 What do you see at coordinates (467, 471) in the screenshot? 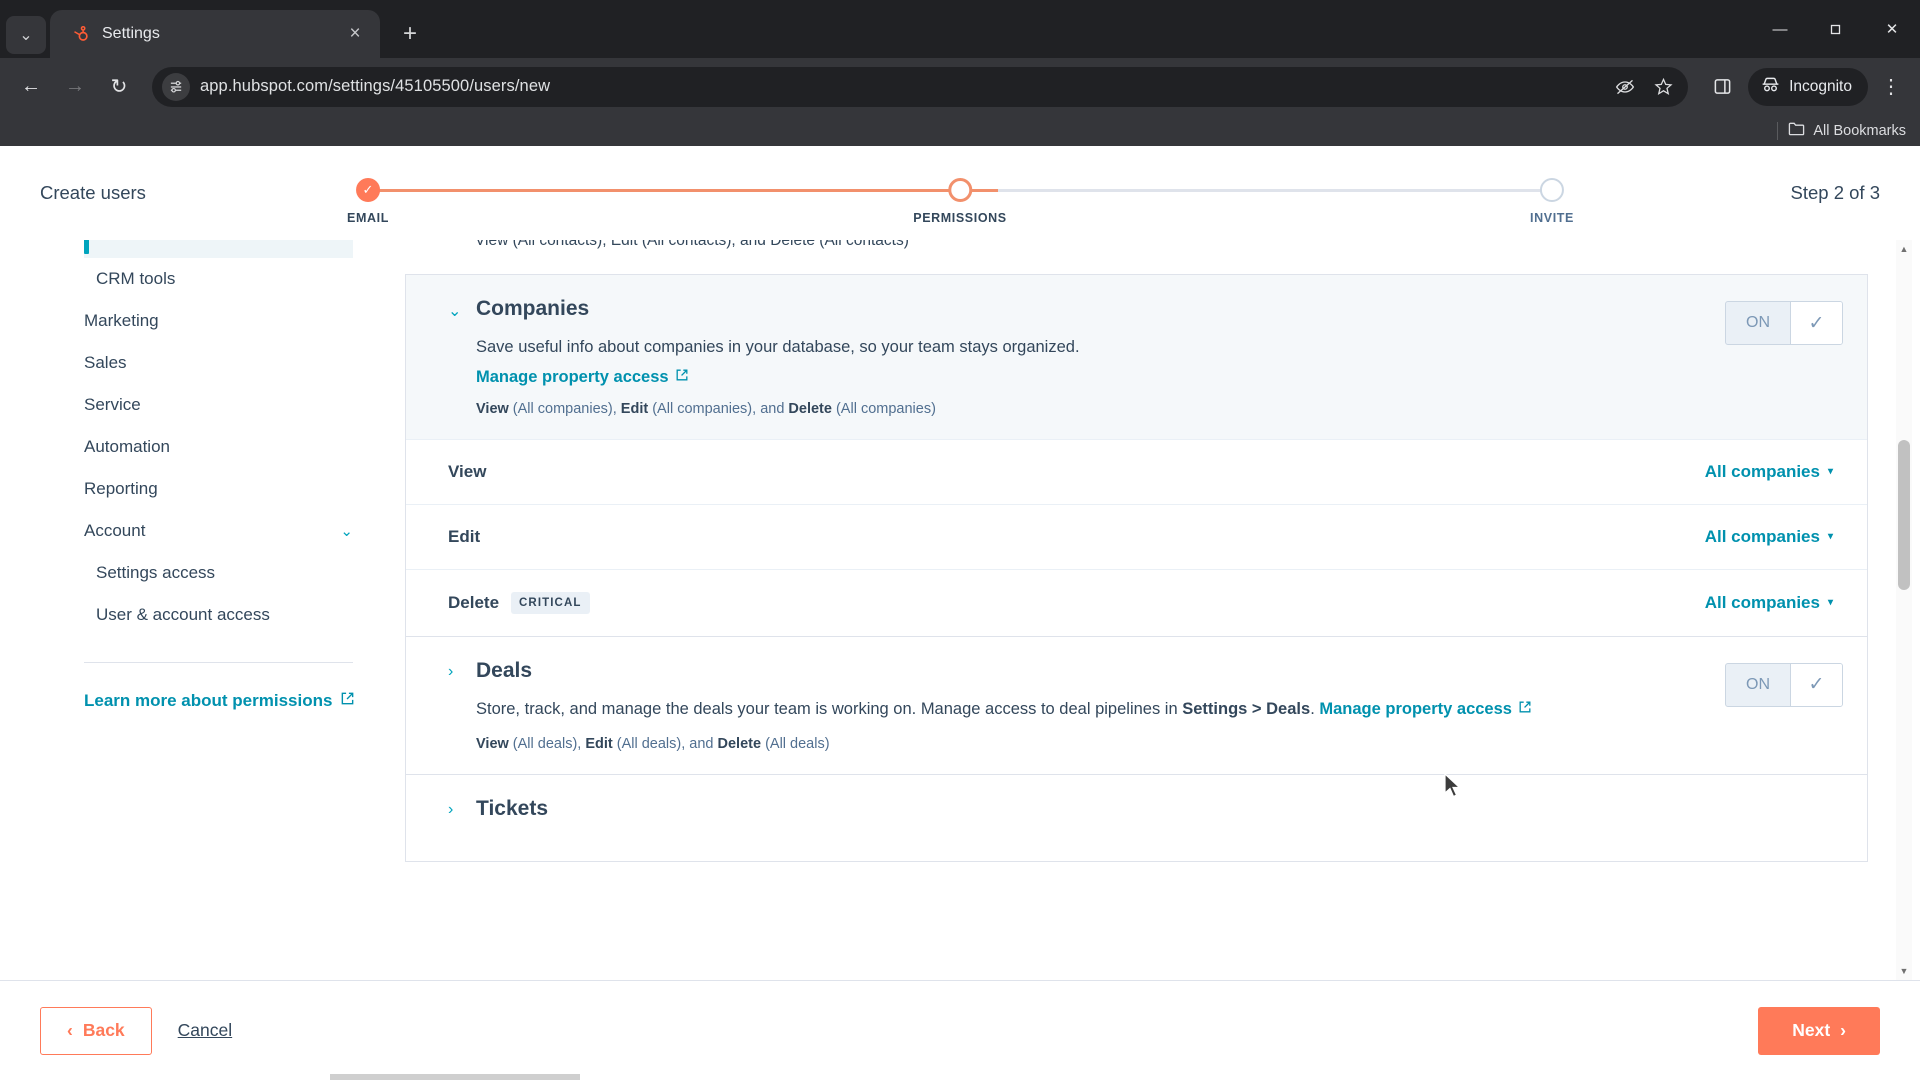
I see `row-label-text: View` at bounding box center [467, 471].